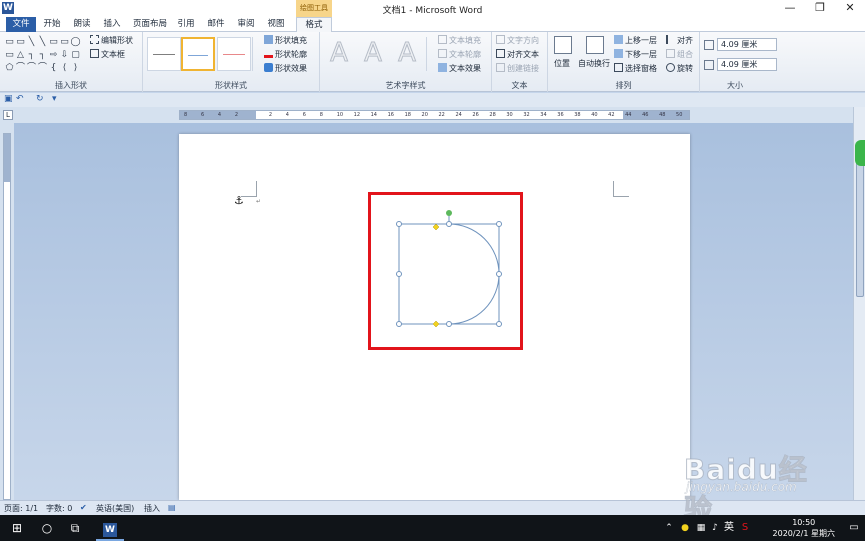 The image size is (865, 541). What do you see at coordinates (186, 24) in the screenshot?
I see `tab-references: 引用` at bounding box center [186, 24].